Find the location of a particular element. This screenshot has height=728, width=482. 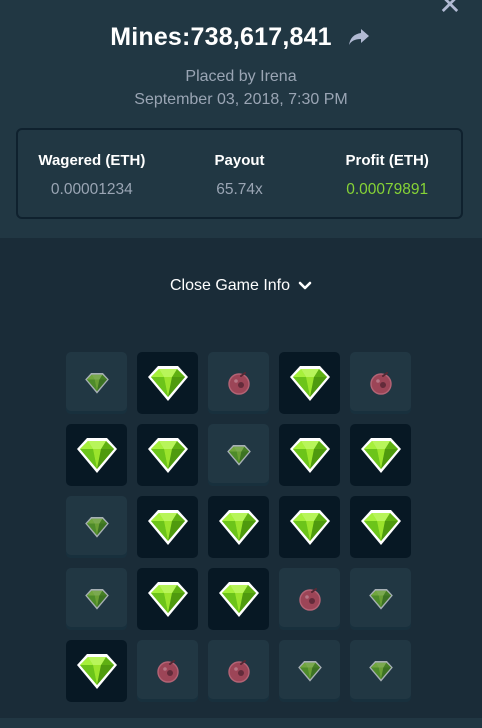

stat-value: 65.74x is located at coordinates (239, 189).